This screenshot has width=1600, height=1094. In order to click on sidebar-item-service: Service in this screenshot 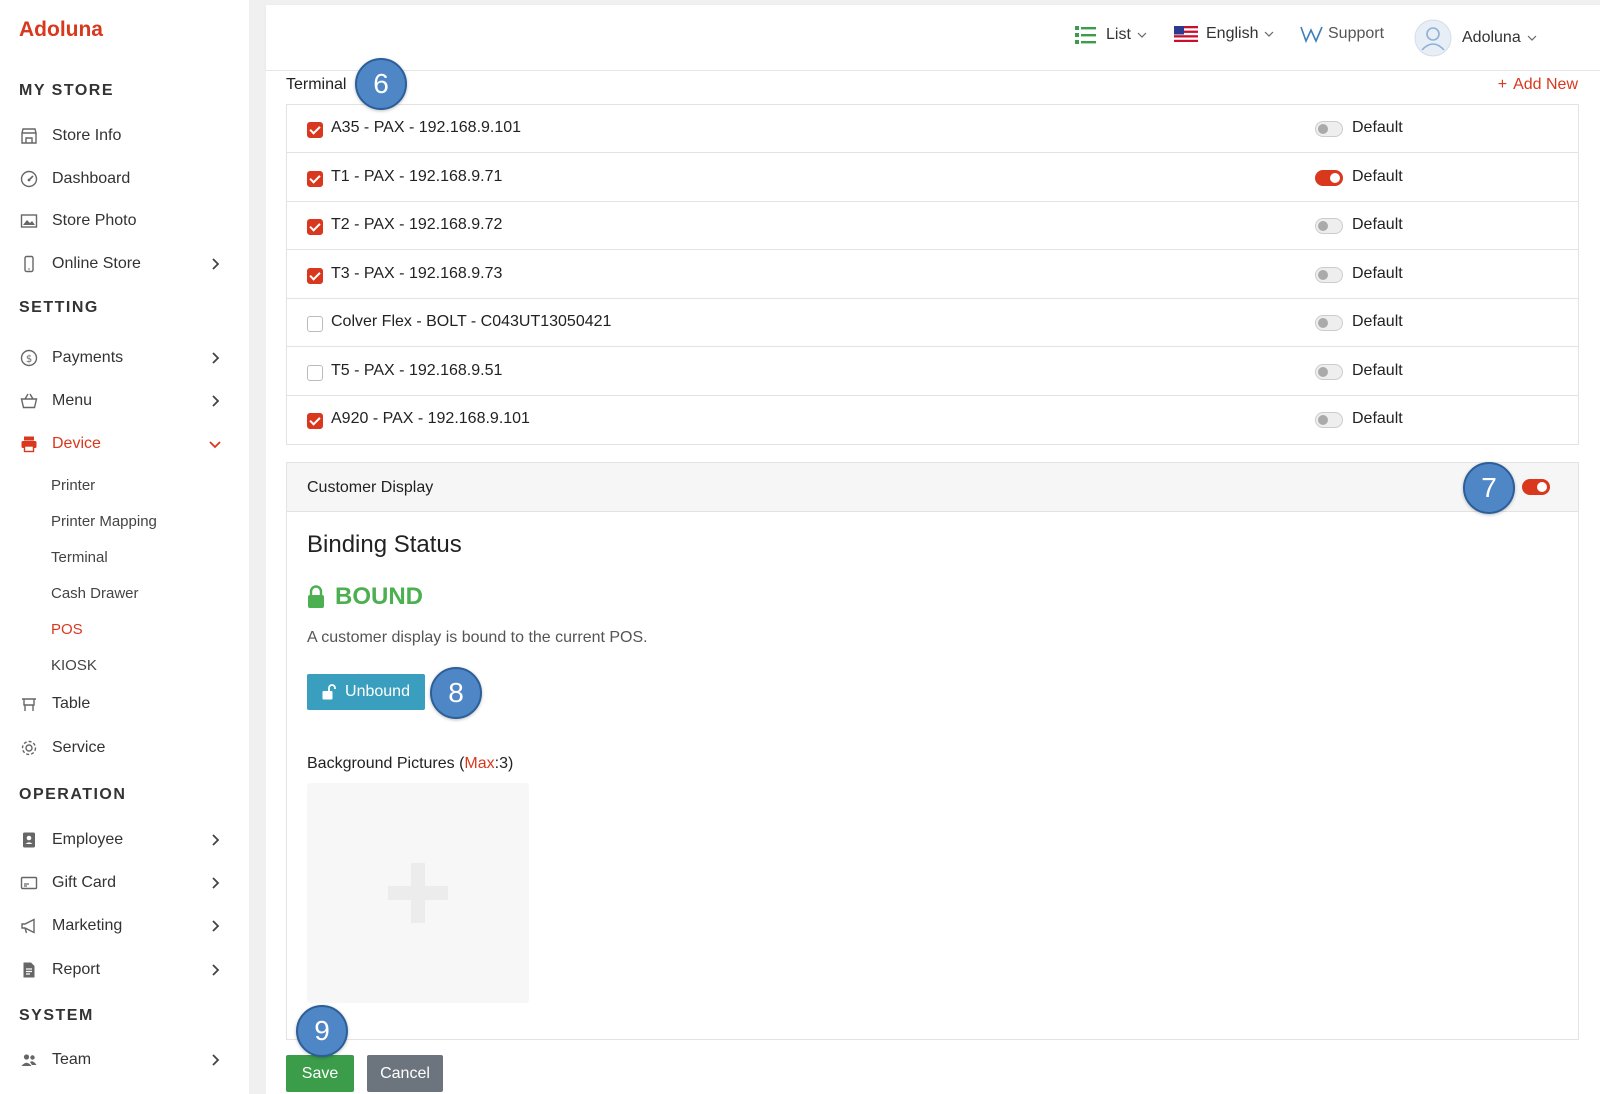, I will do `click(124, 748)`.